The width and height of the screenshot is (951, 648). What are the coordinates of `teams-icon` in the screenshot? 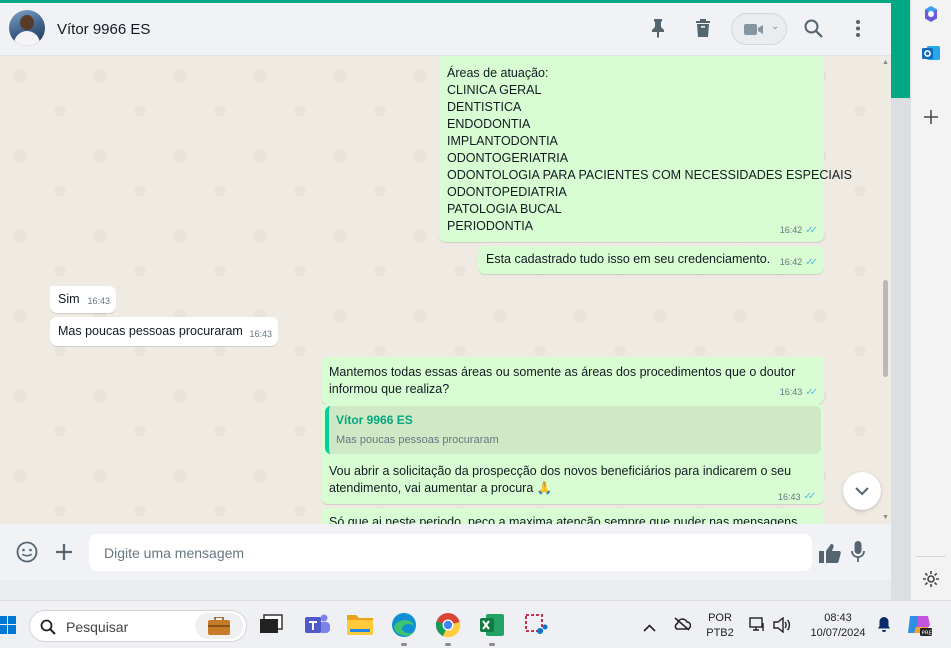 It's located at (317, 625).